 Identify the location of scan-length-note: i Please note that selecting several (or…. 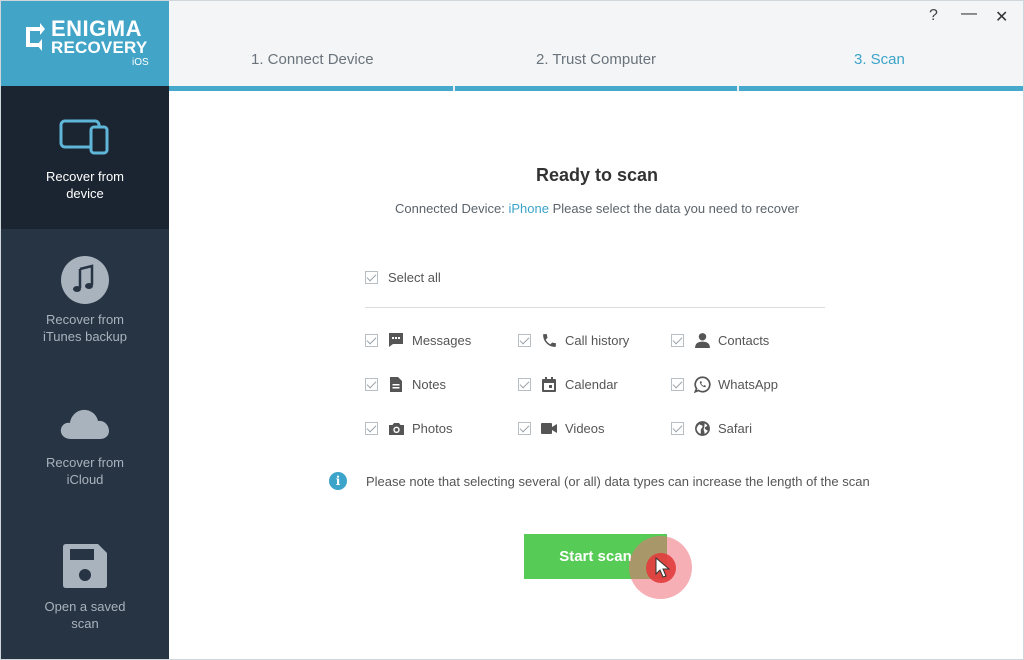
(599, 481).